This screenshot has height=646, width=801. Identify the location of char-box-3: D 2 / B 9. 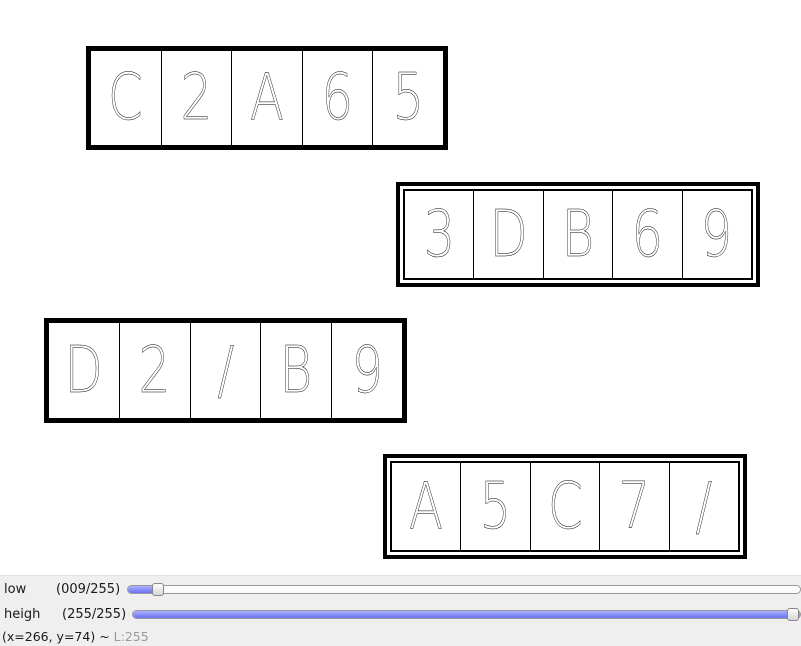
(225, 370).